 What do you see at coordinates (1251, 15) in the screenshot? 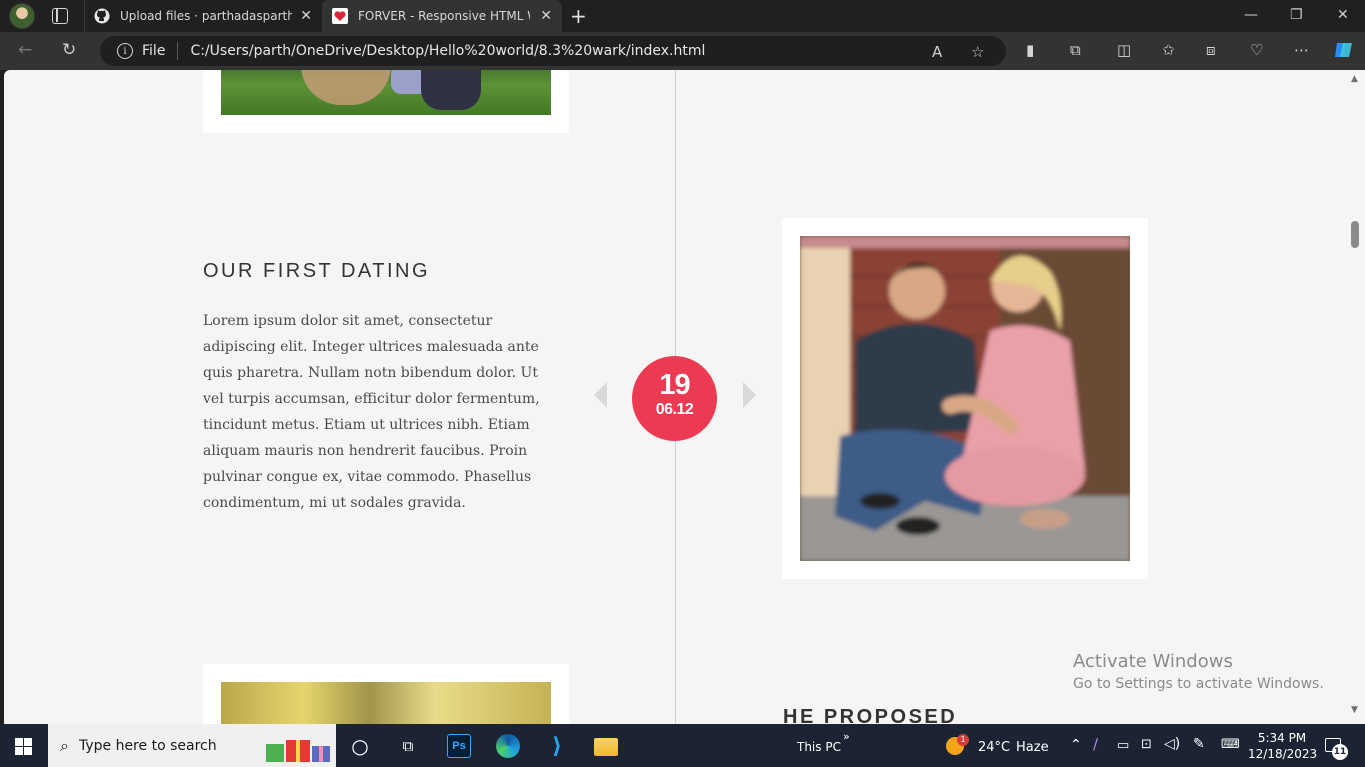
I see `minimize-icon: —` at bounding box center [1251, 15].